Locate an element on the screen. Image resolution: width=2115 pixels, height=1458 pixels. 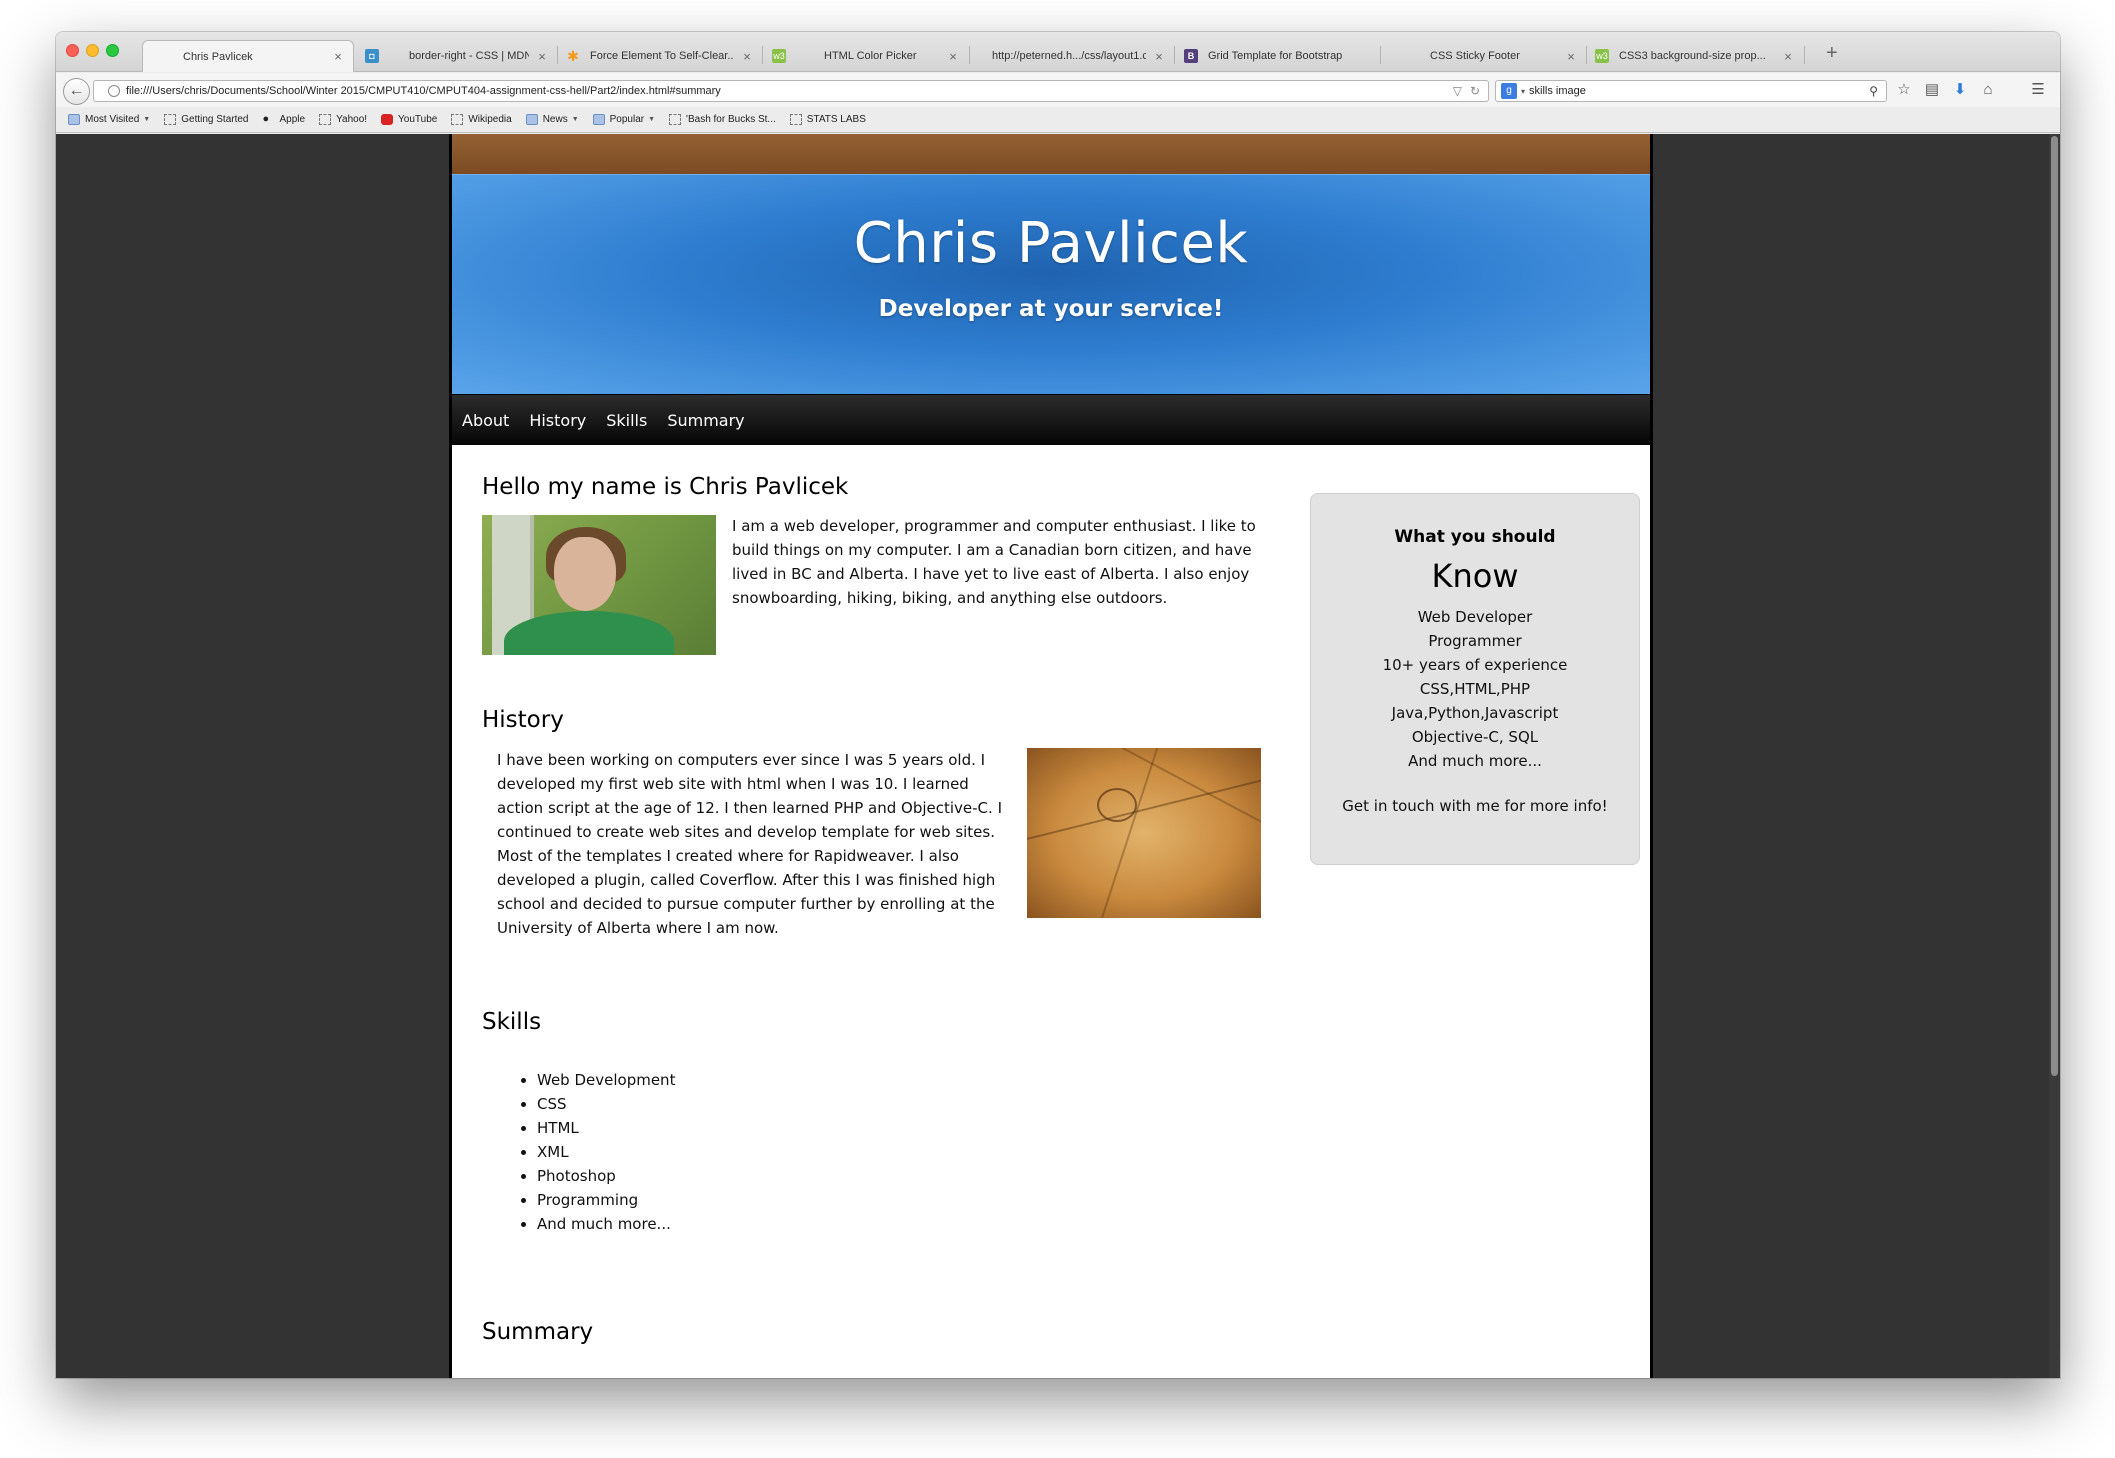
tab-bootstrap-grid: B Grid Template for Bootstrap is located at coordinates (1278, 56).